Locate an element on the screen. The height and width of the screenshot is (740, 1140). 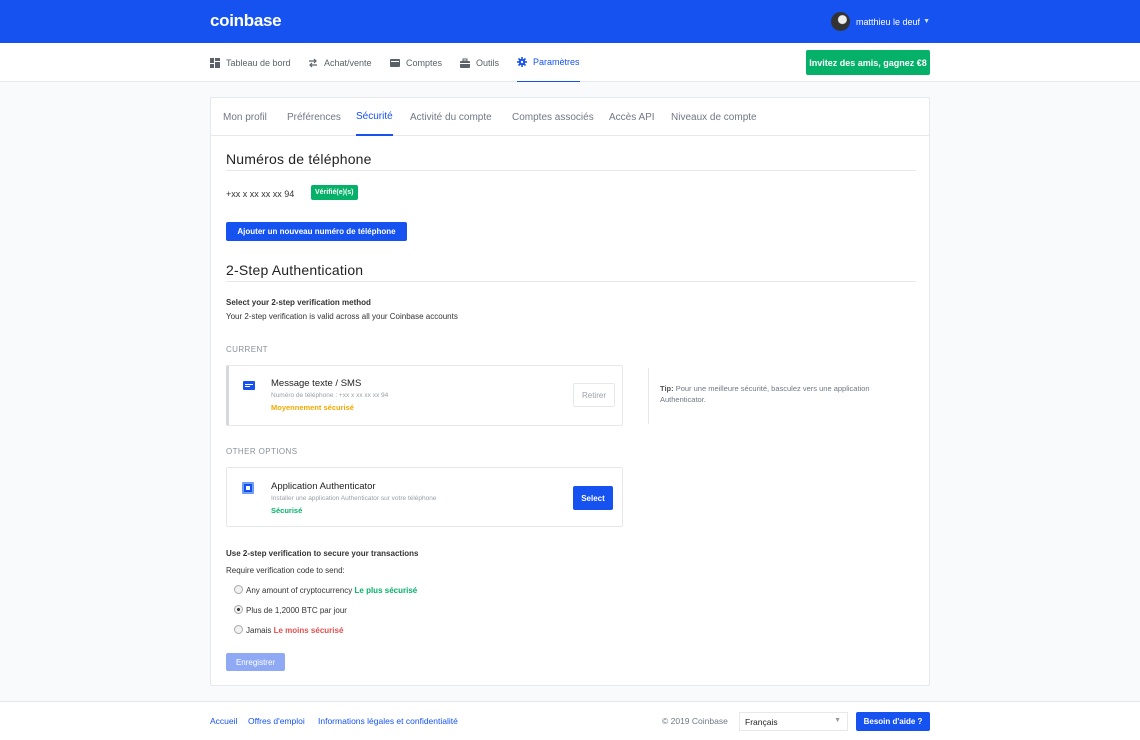
nav-item-dashboard: Tableau de bord is located at coordinates (250, 62).